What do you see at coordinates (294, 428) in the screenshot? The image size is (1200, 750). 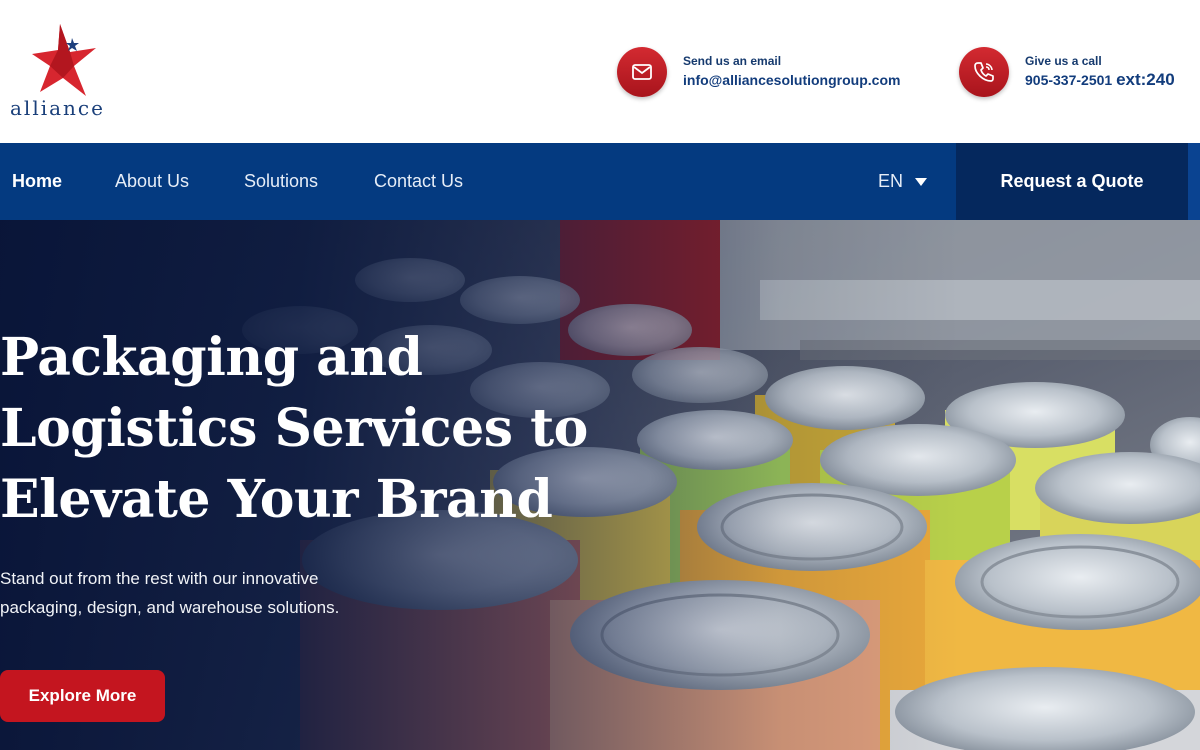 I see `hero-title-line: Logistics Services to` at bounding box center [294, 428].